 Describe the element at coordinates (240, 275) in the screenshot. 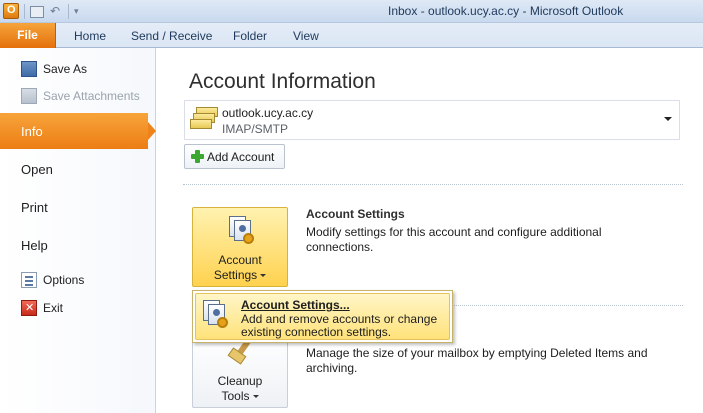

I see `account-settings-button-label-2: Settings` at that location.